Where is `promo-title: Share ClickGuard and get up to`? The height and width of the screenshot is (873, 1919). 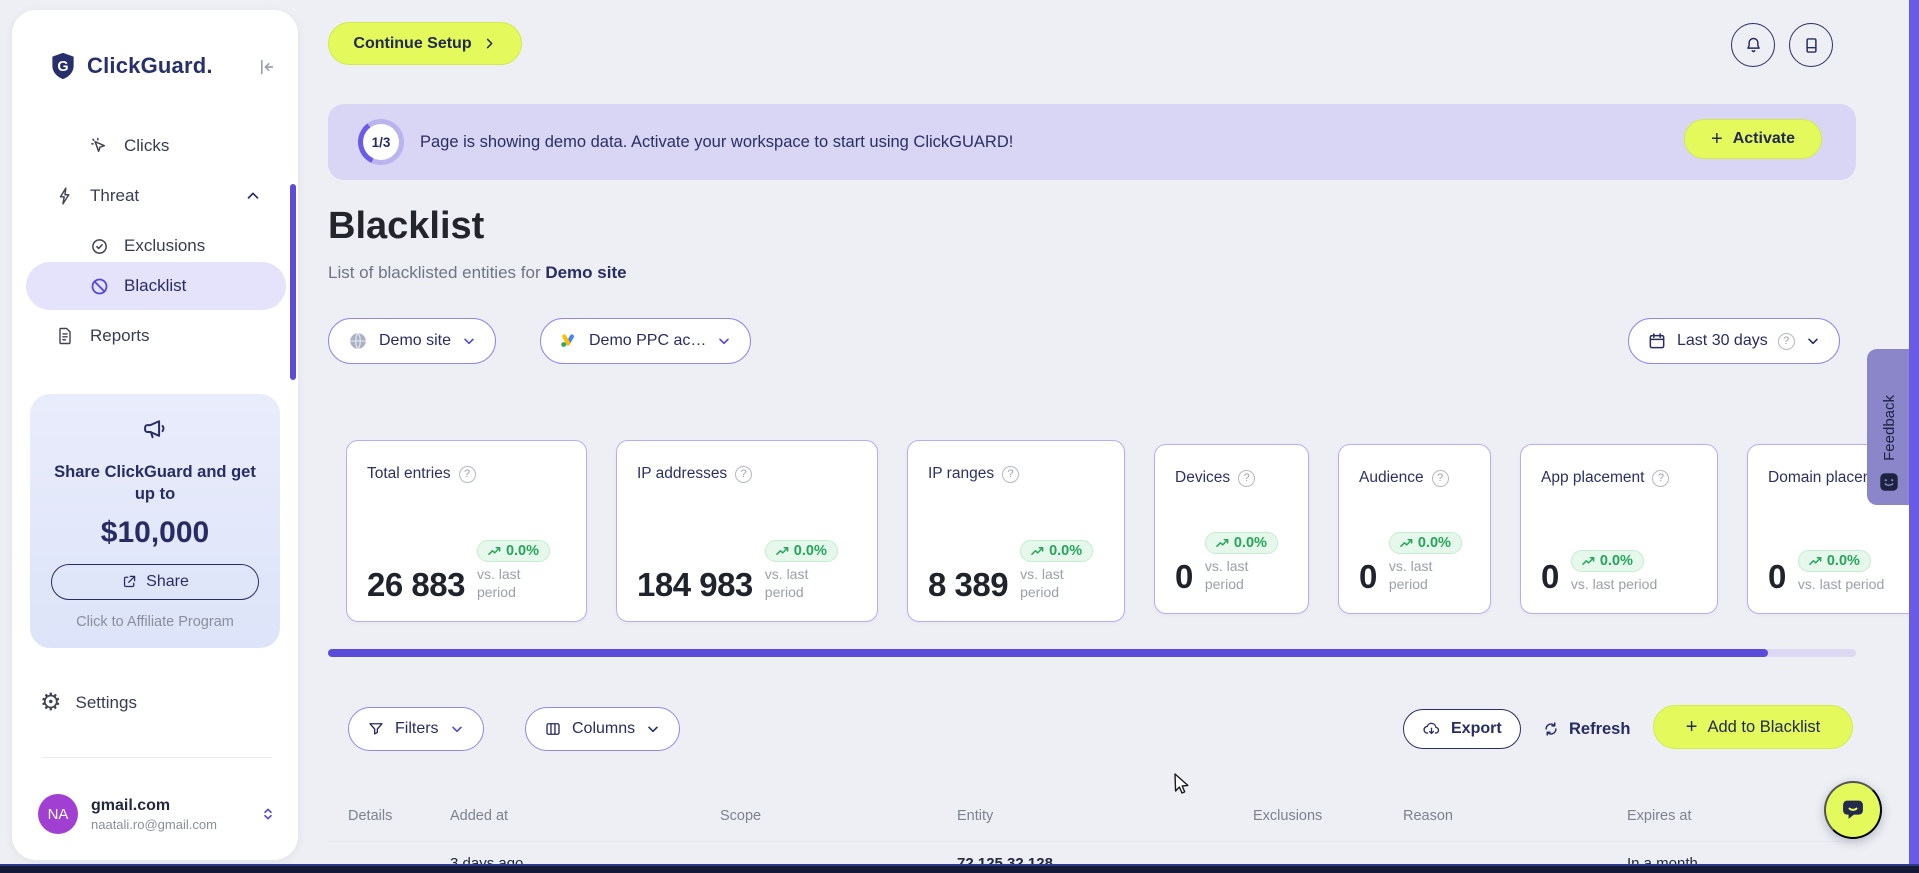
promo-title: Share ClickGuard and get up to is located at coordinates (155, 483).